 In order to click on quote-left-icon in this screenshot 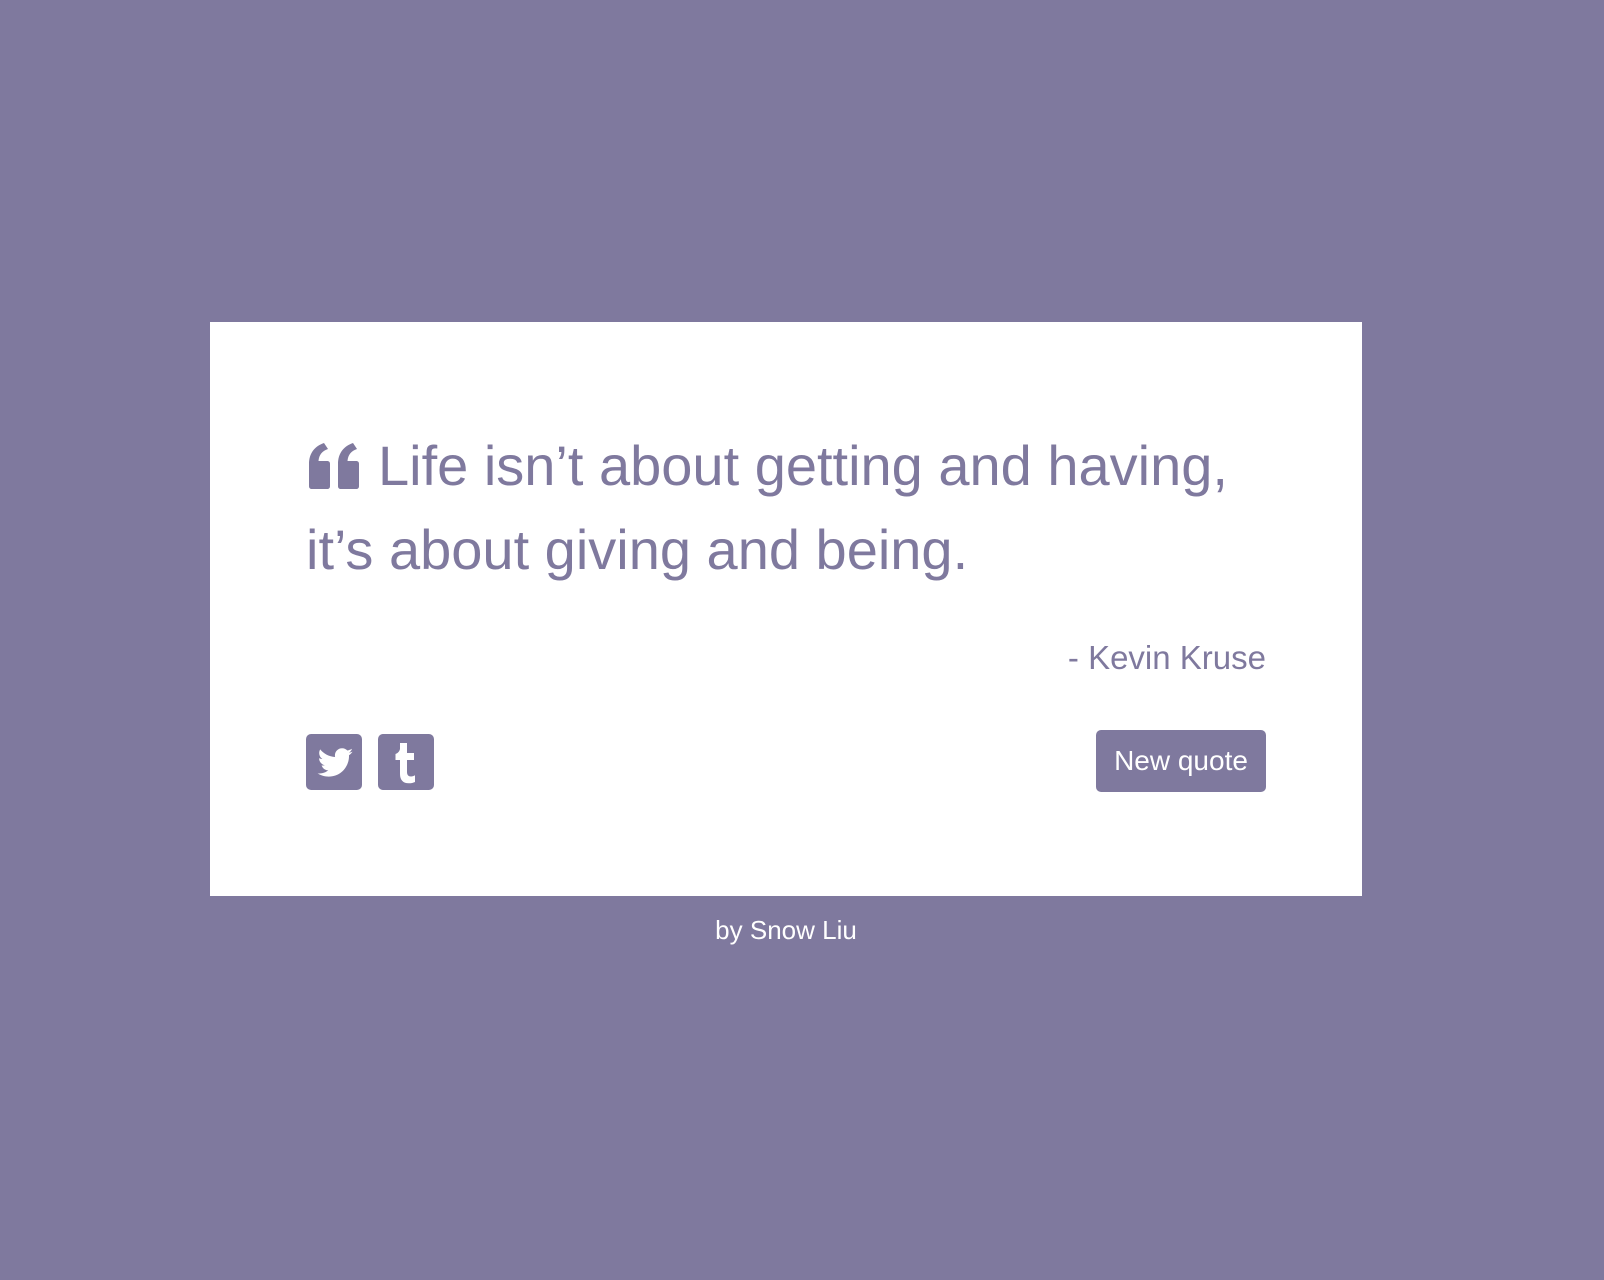, I will do `click(334, 466)`.